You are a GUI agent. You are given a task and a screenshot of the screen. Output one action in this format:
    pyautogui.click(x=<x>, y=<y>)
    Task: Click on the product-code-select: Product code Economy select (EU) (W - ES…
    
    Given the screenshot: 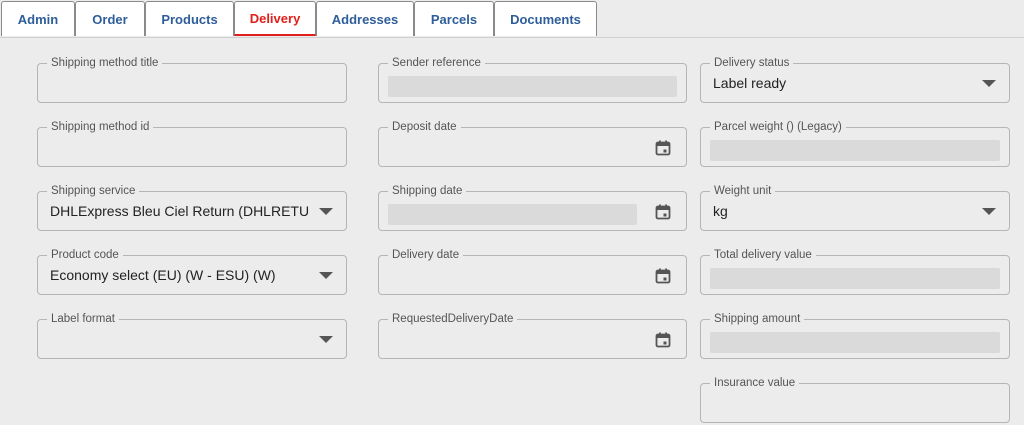 What is the action you would take?
    pyautogui.click(x=192, y=271)
    